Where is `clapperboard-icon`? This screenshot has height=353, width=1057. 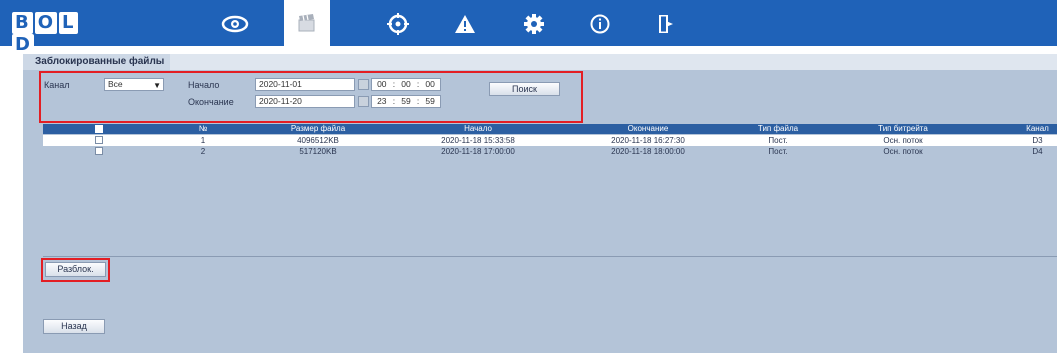 clapperboard-icon is located at coordinates (306, 23).